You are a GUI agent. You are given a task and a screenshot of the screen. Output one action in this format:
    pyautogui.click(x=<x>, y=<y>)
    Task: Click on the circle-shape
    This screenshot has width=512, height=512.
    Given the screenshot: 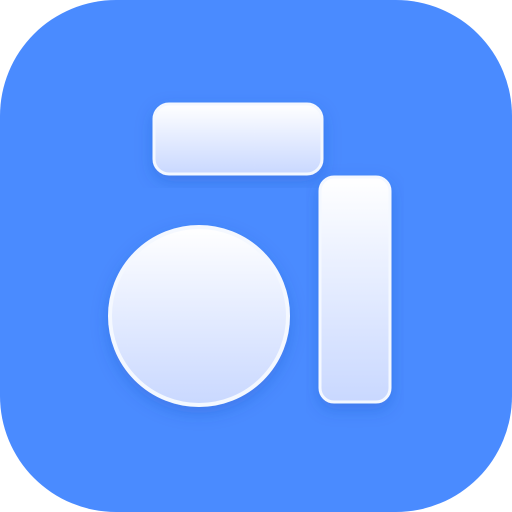 What is the action you would take?
    pyautogui.click(x=199, y=316)
    